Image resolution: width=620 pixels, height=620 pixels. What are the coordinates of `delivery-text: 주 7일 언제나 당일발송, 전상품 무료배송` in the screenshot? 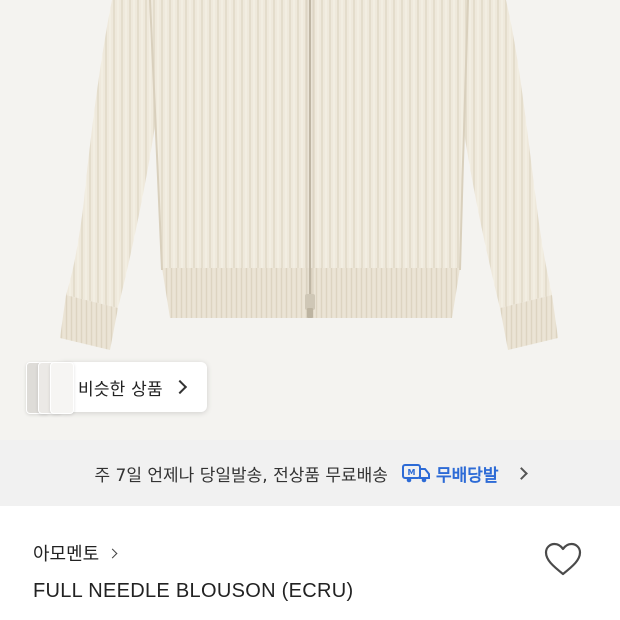 It's located at (241, 475).